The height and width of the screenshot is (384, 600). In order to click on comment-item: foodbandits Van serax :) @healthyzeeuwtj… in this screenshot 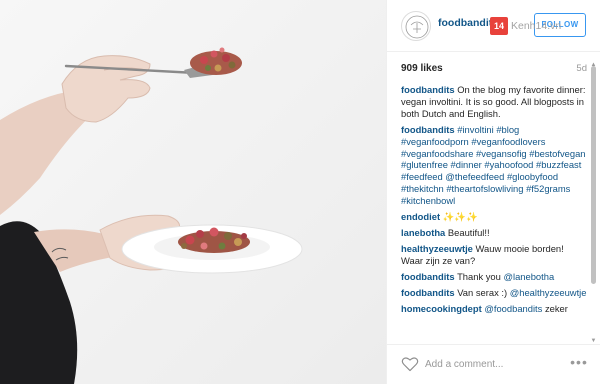, I will do `click(494, 293)`.